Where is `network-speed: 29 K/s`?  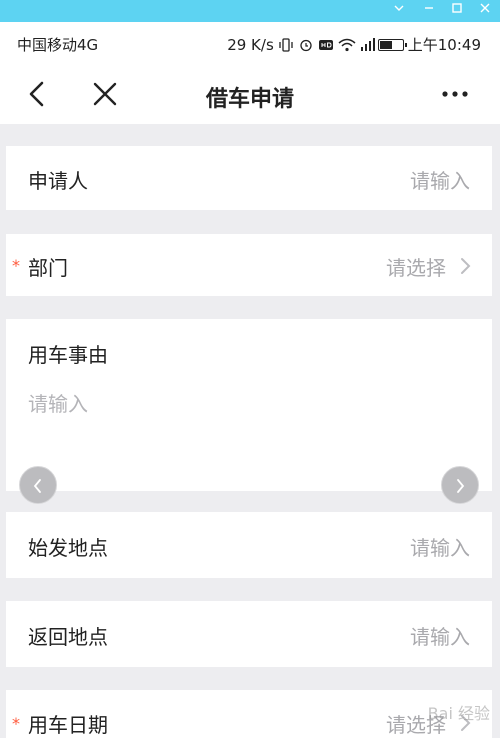
network-speed: 29 K/s is located at coordinates (250, 44).